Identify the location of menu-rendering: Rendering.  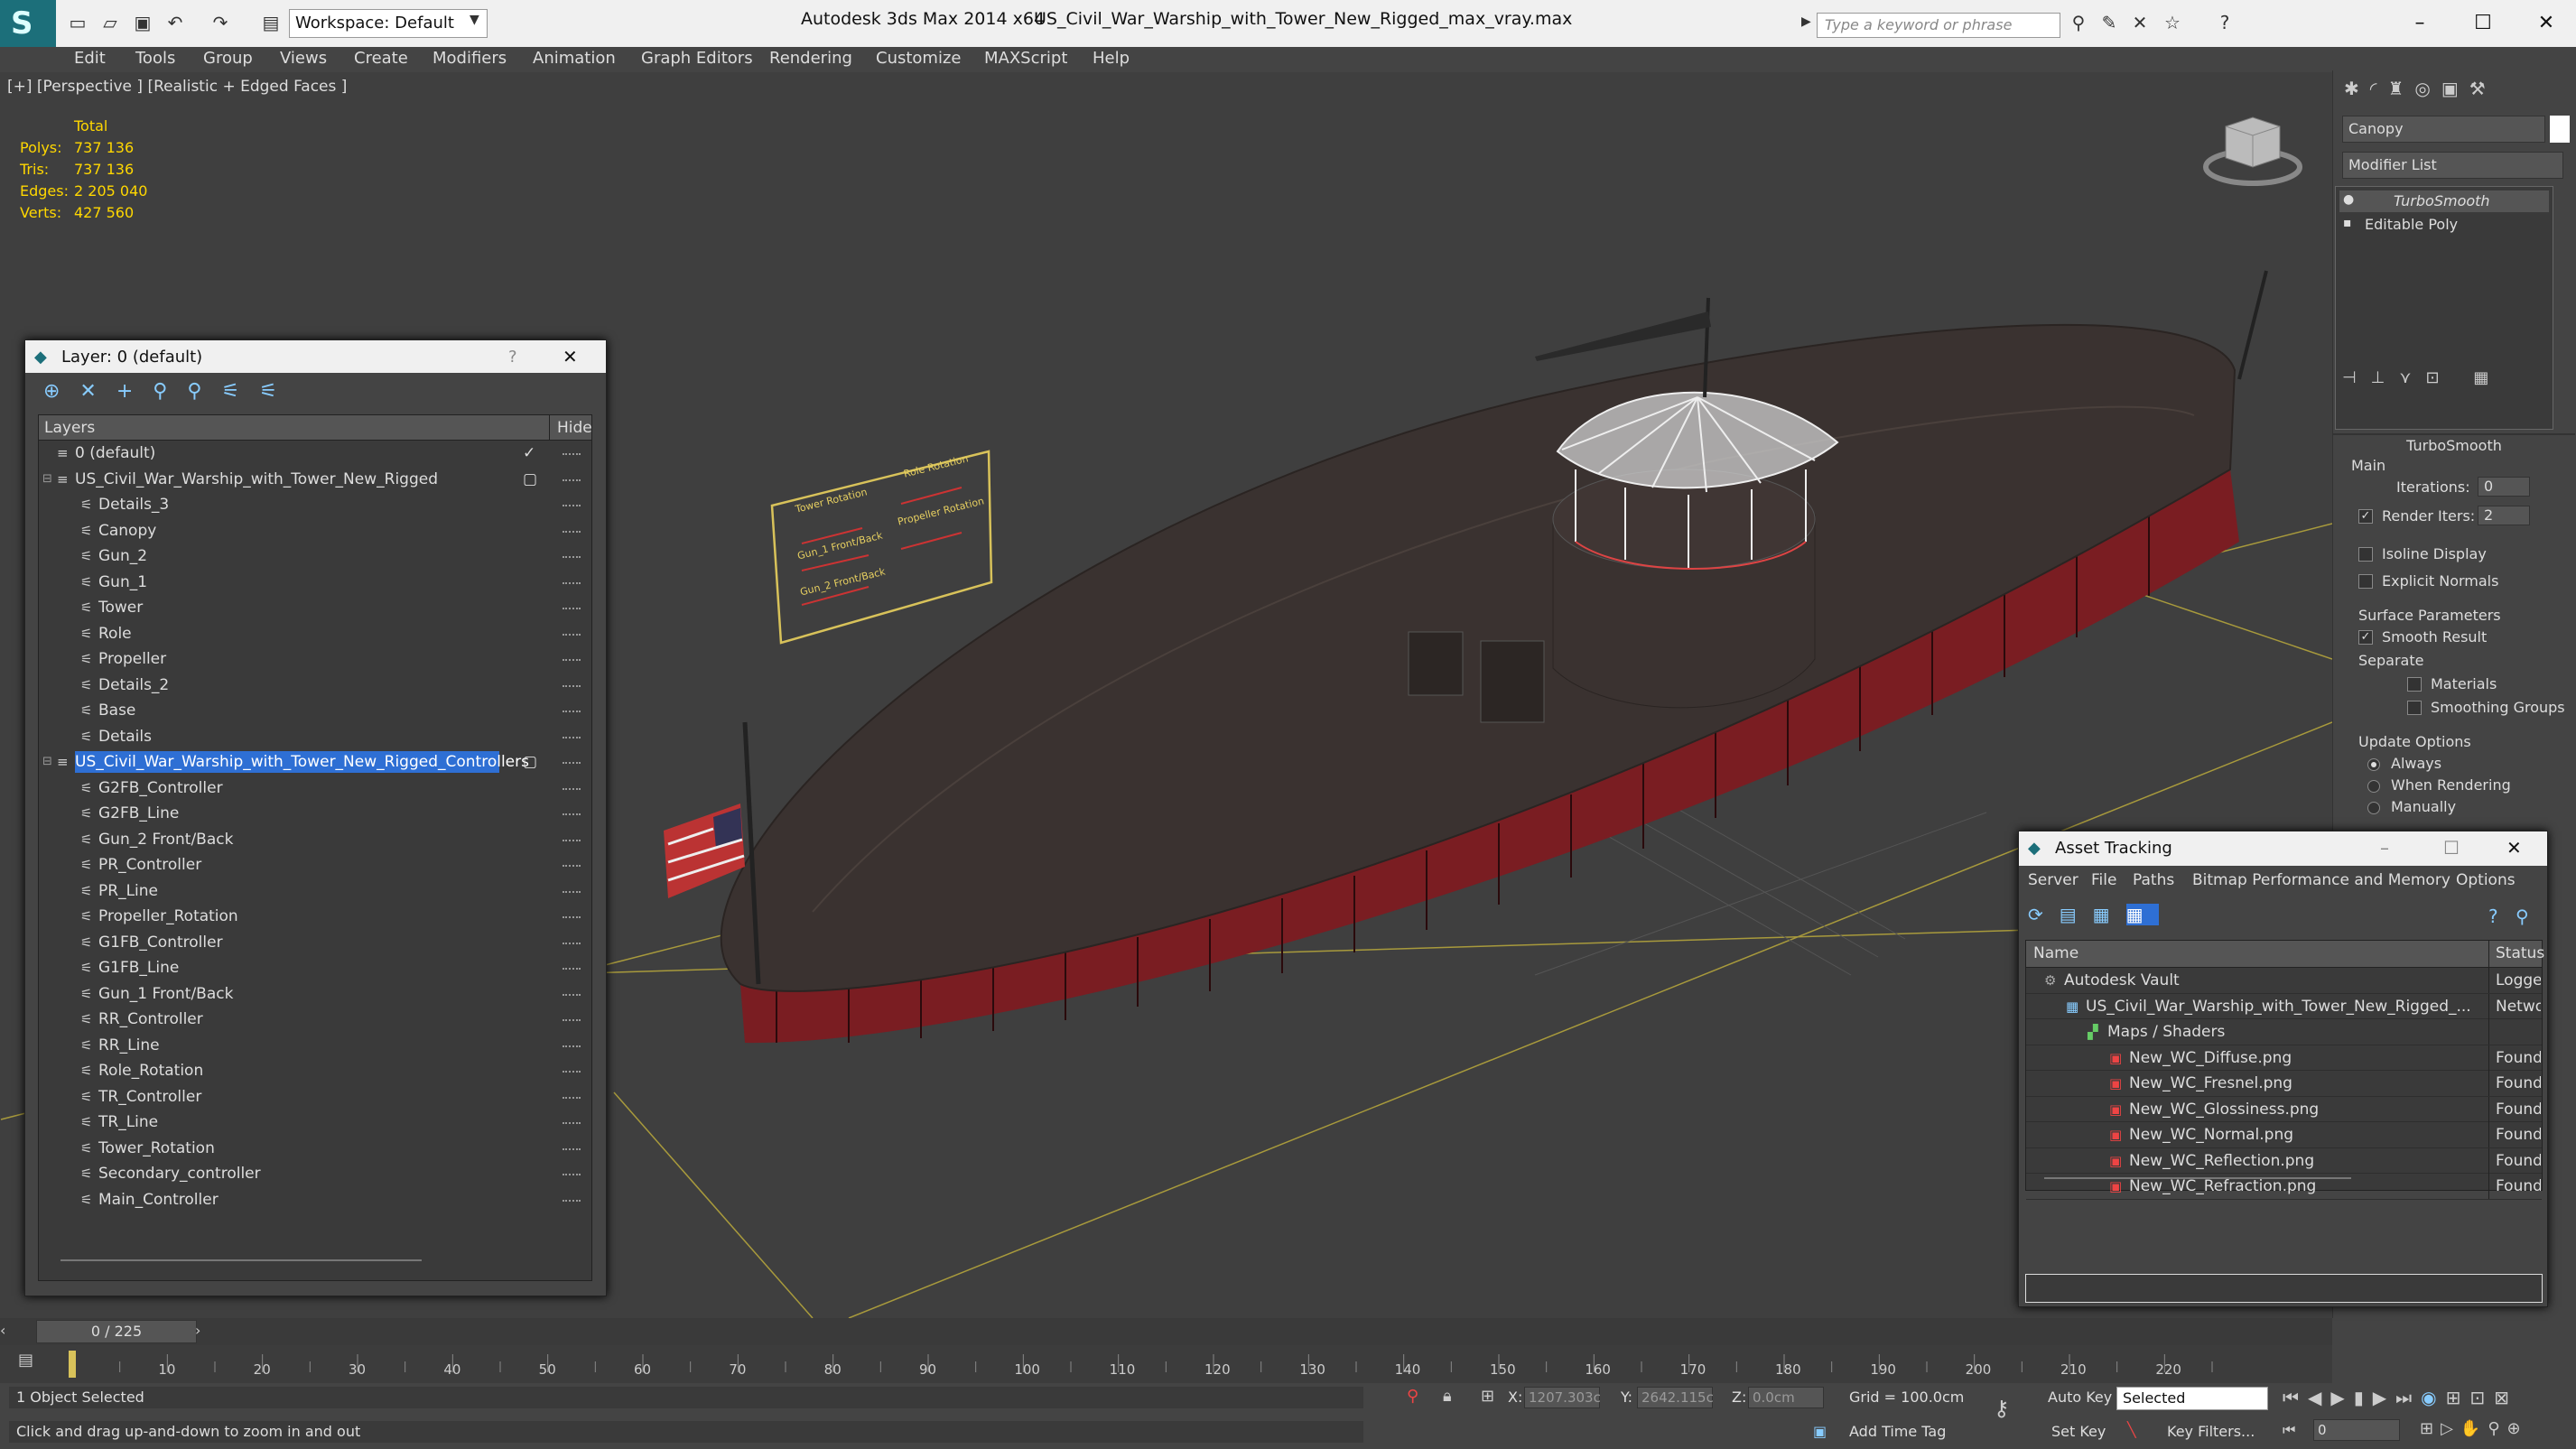
(810, 58).